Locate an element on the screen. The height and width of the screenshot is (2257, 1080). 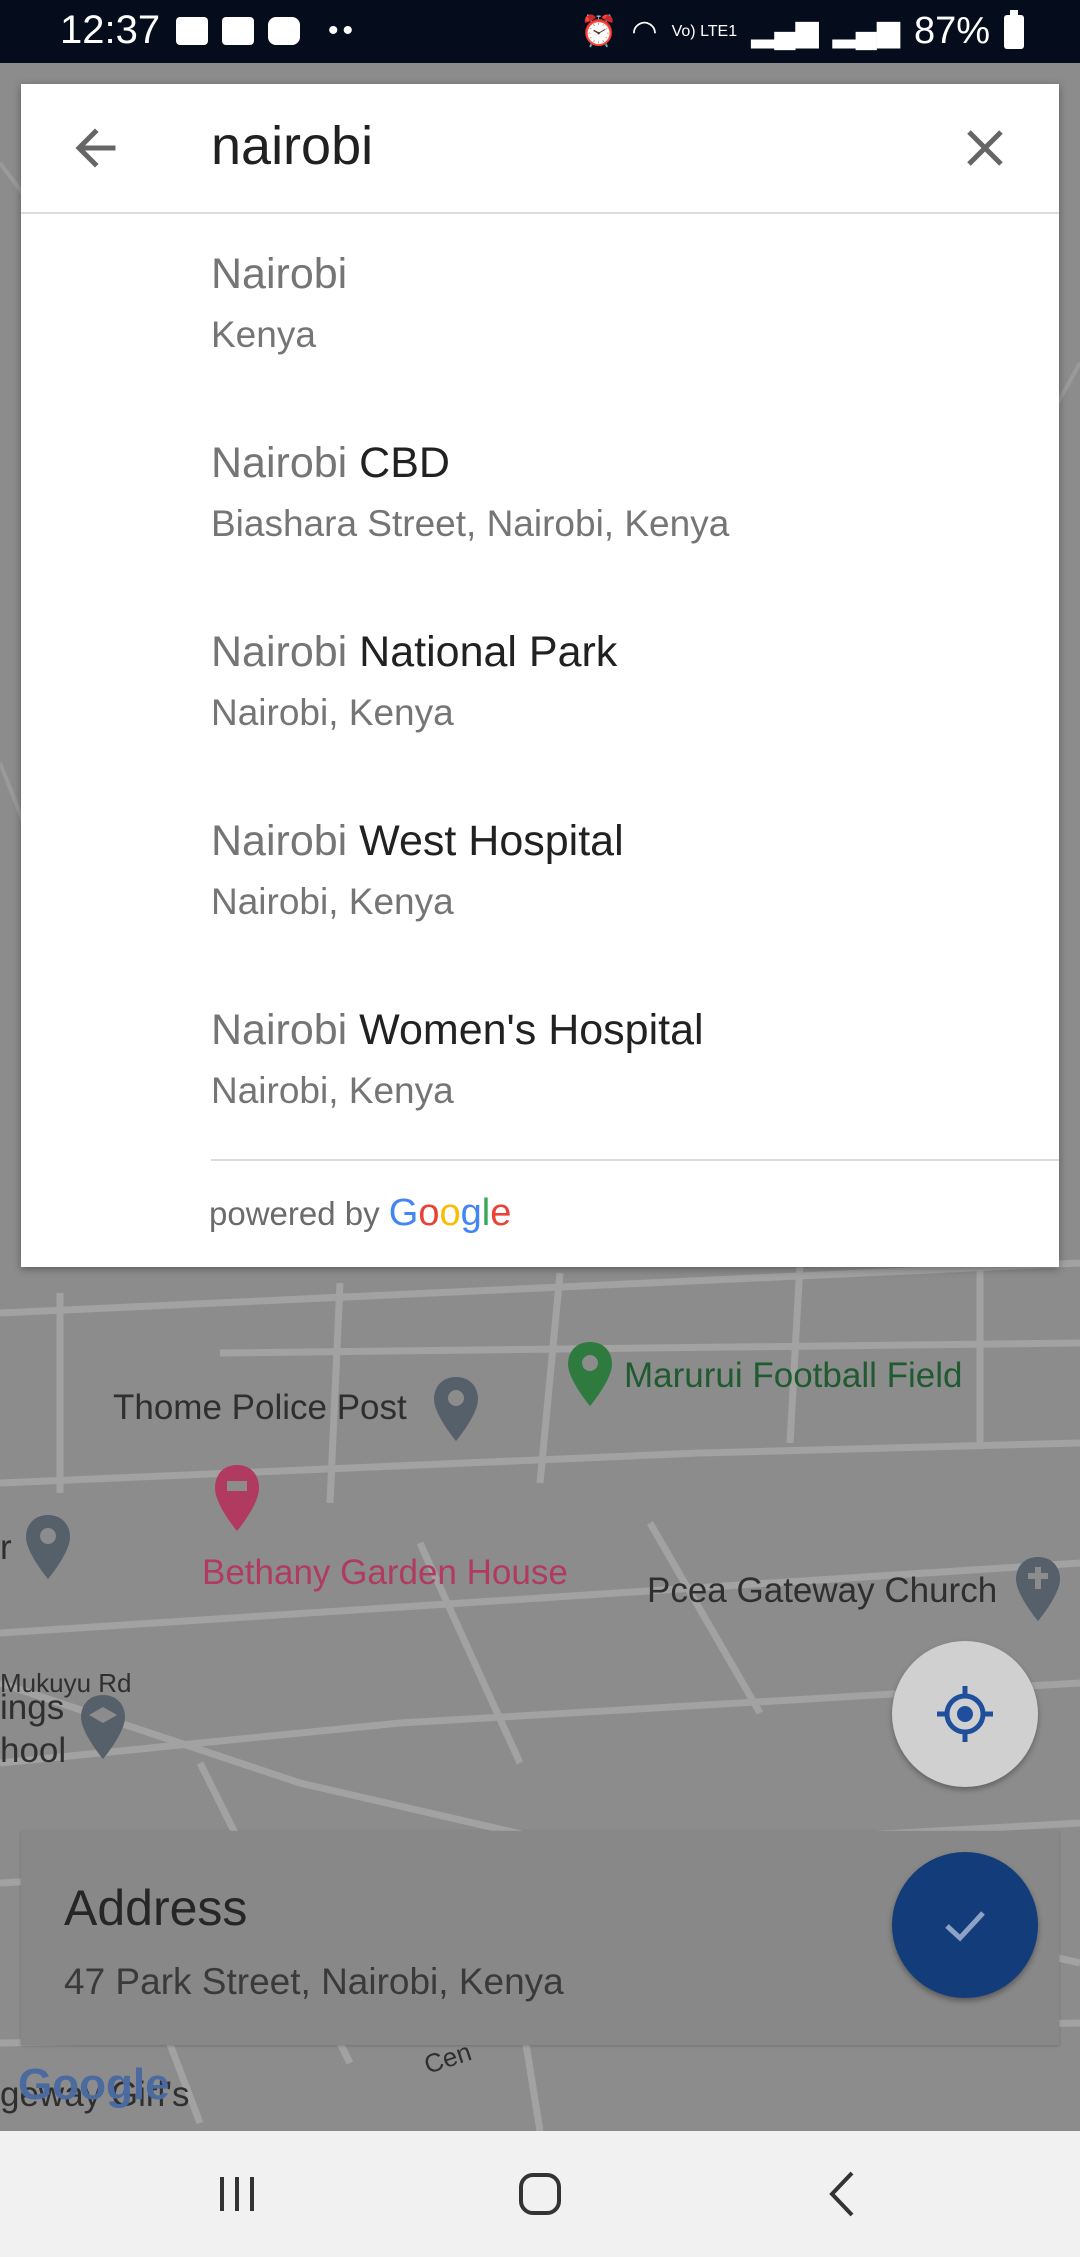
park-pin-icon is located at coordinates (590, 1375).